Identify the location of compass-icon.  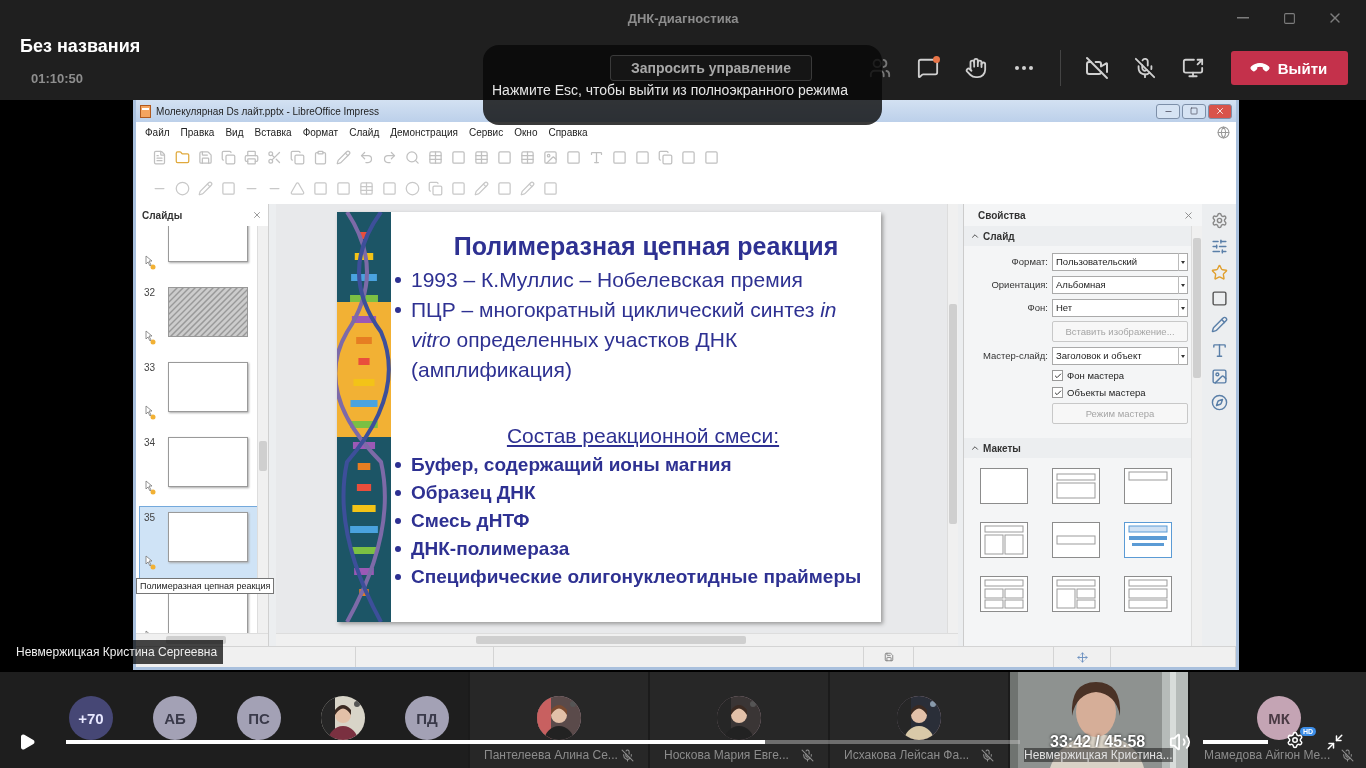
(1219, 402).